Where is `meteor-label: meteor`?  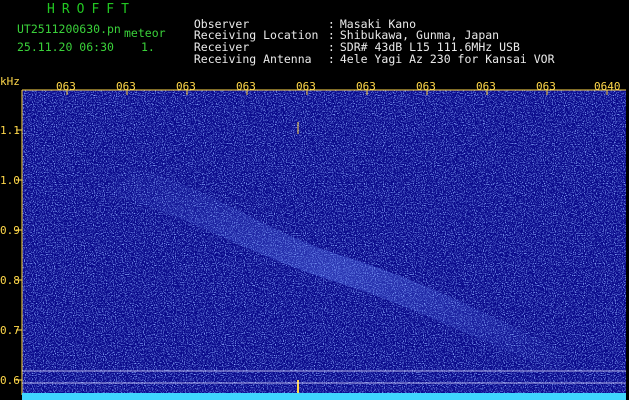
meteor-label: meteor is located at coordinates (145, 33).